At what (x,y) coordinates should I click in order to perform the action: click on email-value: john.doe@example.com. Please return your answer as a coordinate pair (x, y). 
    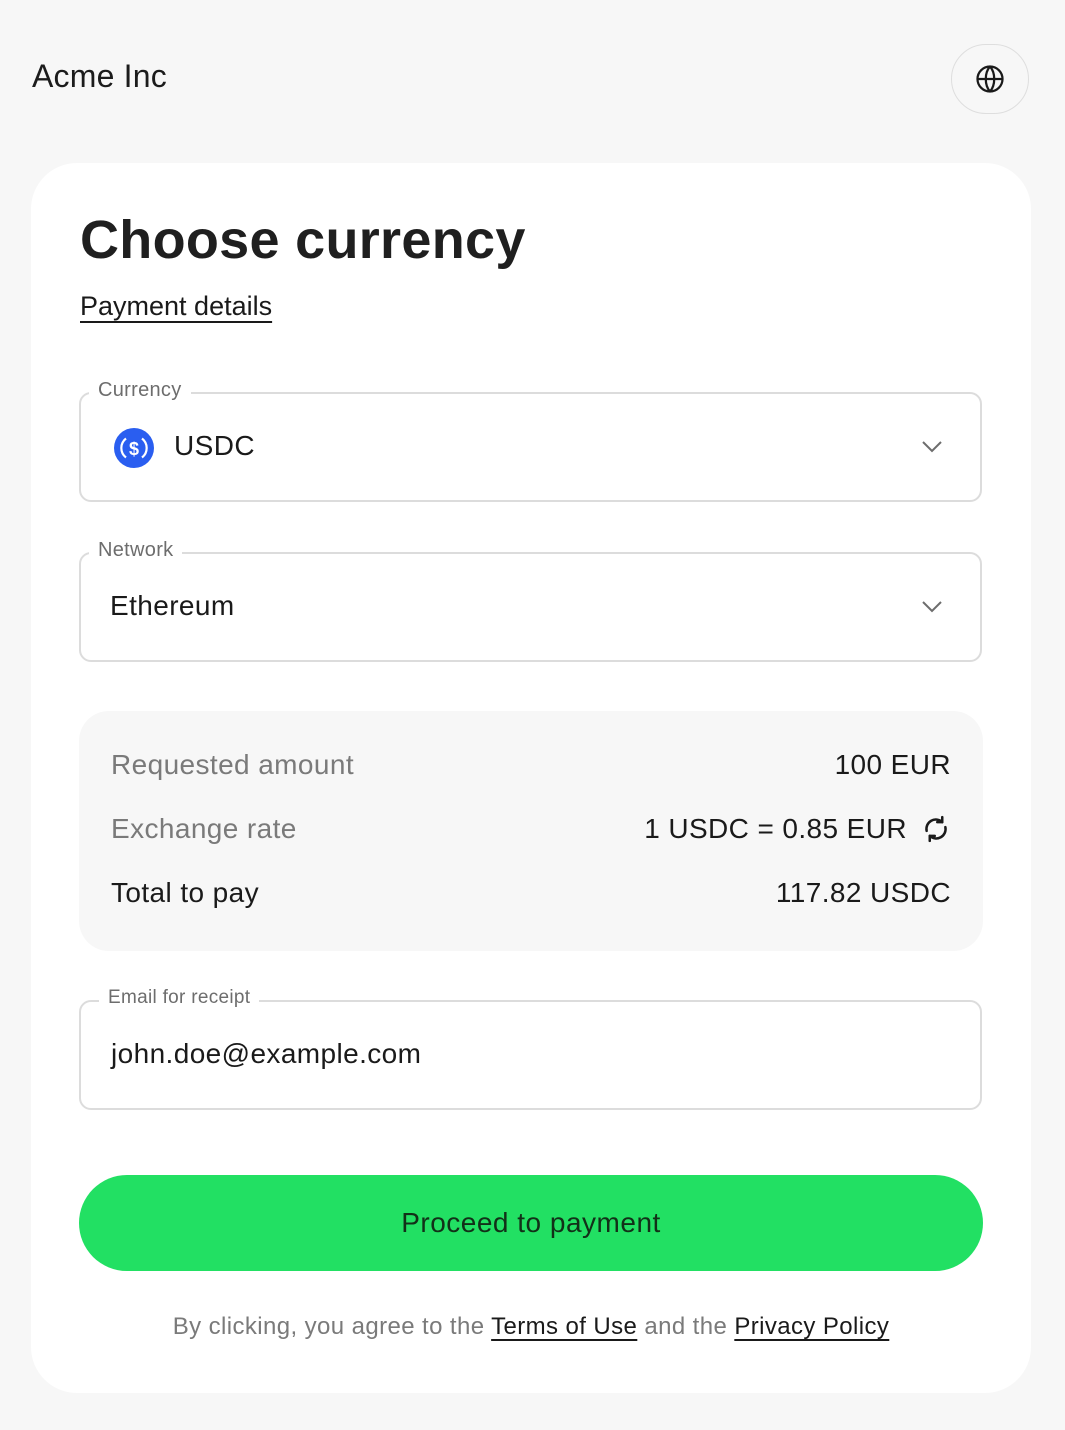
    Looking at the image, I should click on (266, 1054).